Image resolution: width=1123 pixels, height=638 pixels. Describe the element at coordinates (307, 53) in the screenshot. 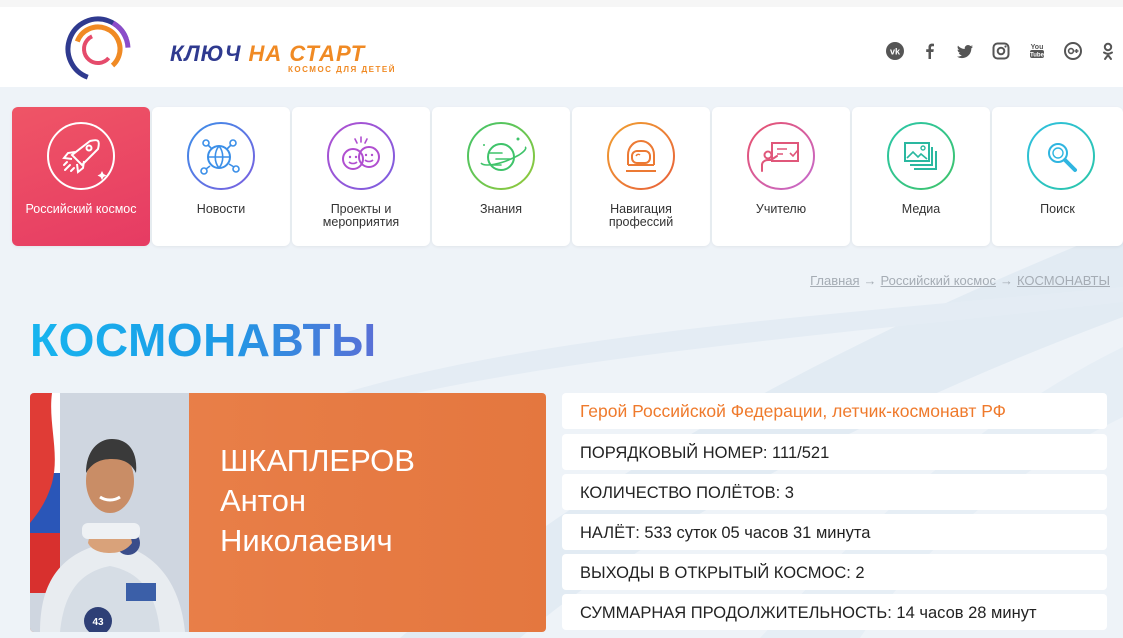

I see `logo-title-part2: НА СТАРТ` at that location.